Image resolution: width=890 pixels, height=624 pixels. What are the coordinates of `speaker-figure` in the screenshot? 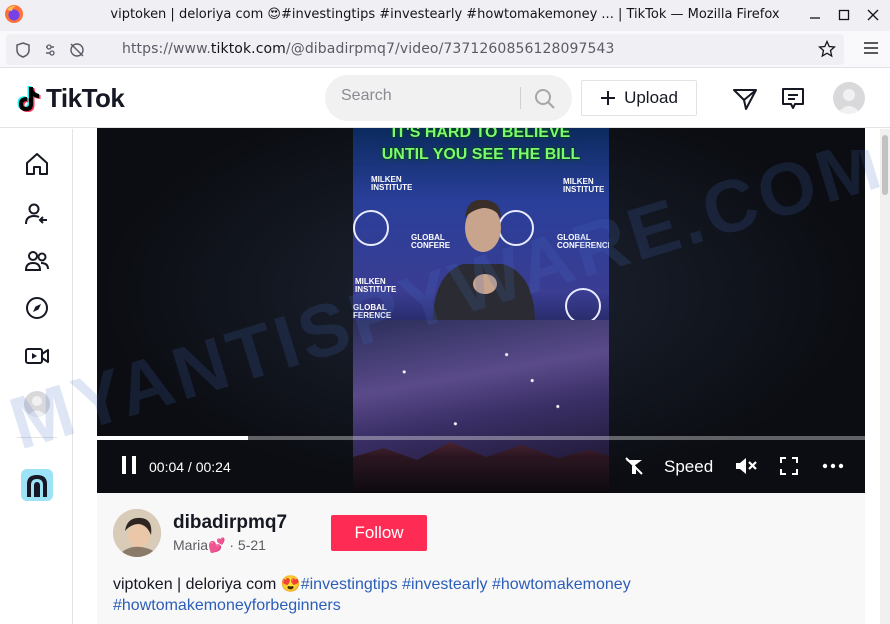 It's located at (484, 261).